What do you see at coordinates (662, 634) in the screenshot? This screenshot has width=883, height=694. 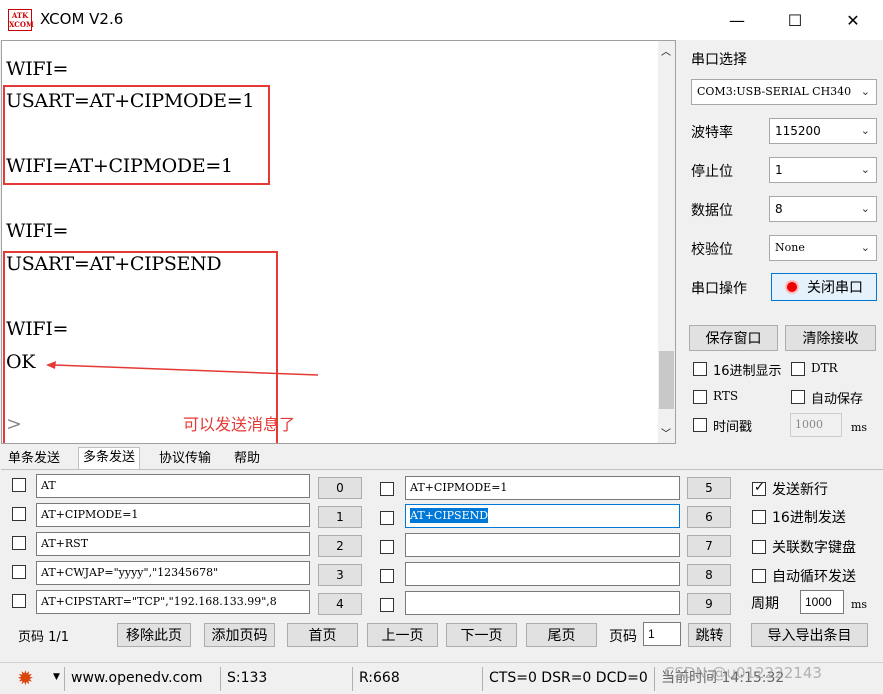 I see `page-input: 1` at bounding box center [662, 634].